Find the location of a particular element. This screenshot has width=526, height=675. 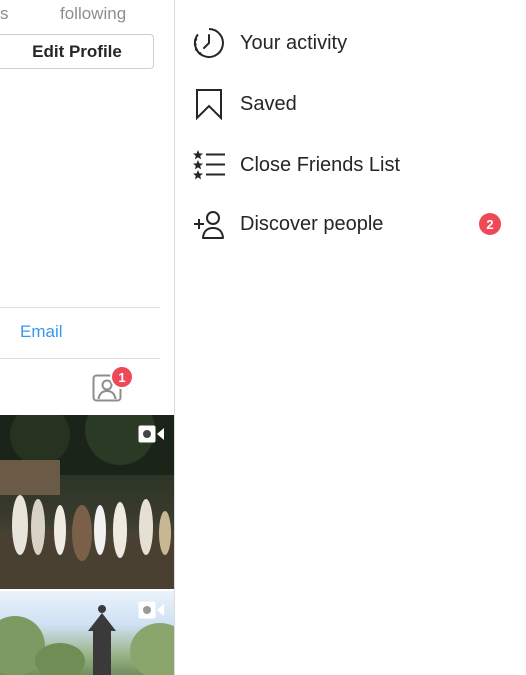

menu-item-close-friends-list: Close Friends List is located at coordinates (350, 165).